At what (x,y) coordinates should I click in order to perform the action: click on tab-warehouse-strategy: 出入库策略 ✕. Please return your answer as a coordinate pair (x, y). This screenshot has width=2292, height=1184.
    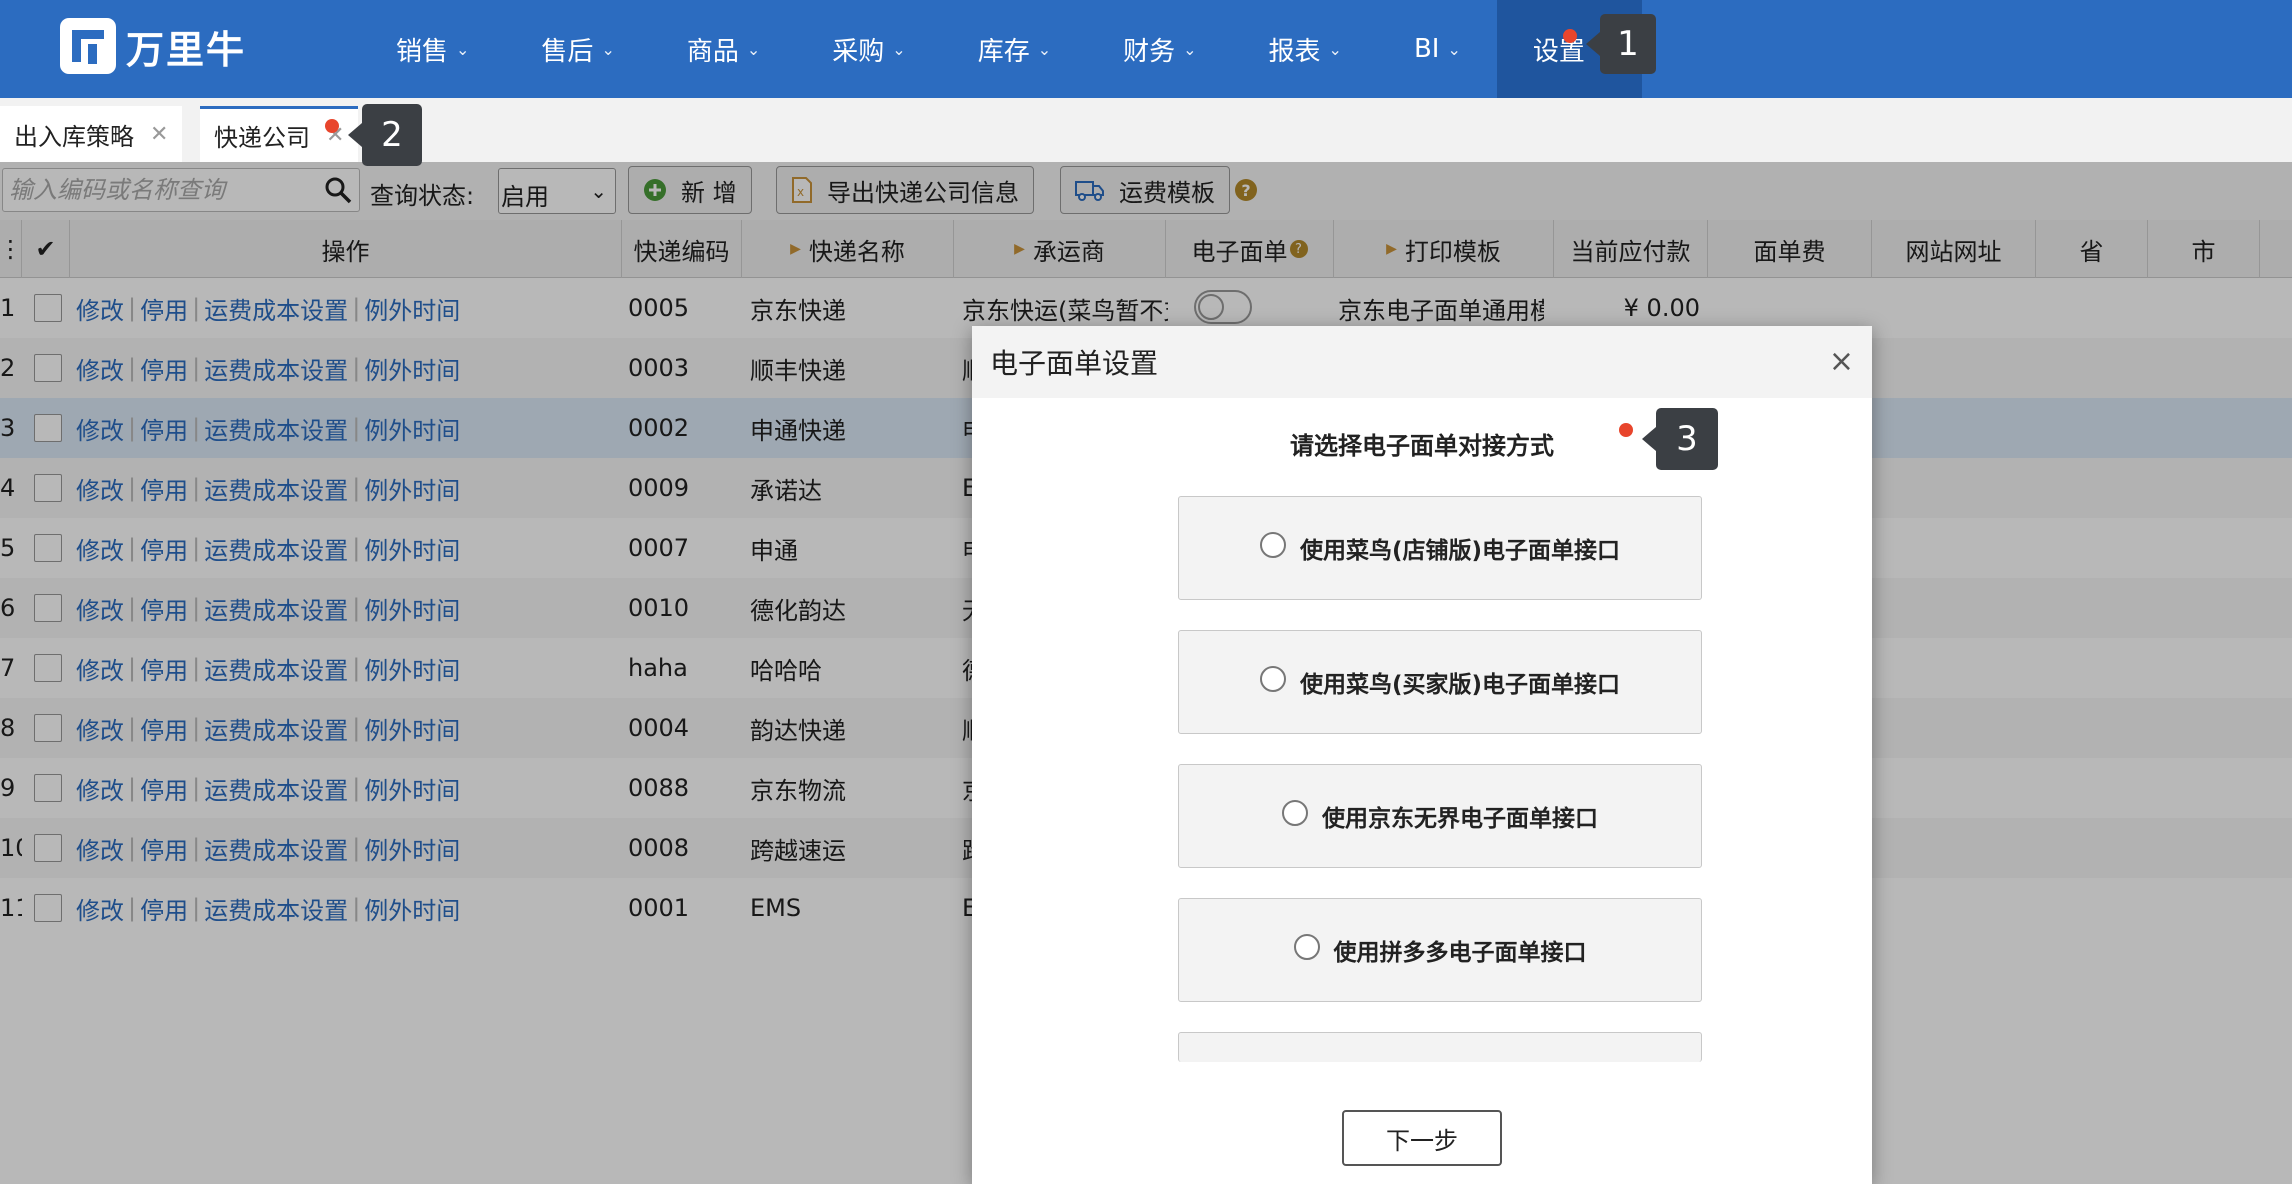
    Looking at the image, I should click on (91, 134).